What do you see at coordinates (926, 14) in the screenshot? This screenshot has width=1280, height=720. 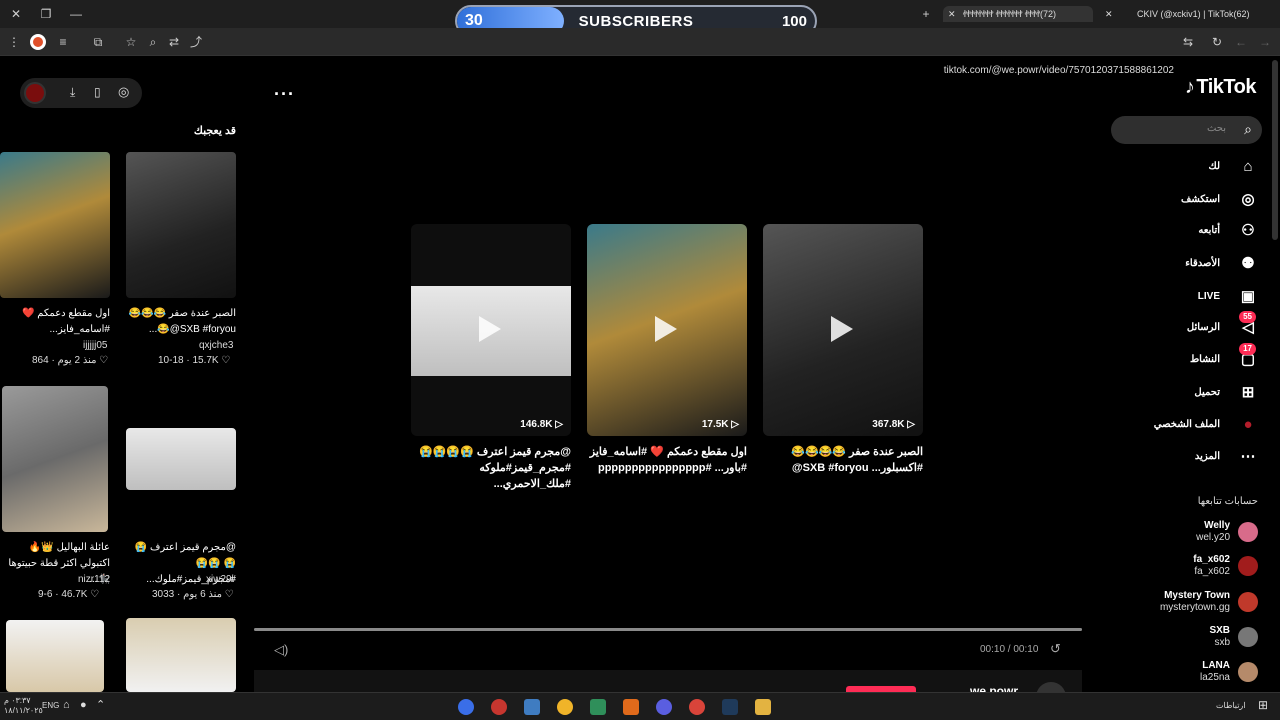 I see `new-tab-icon: +` at bounding box center [926, 14].